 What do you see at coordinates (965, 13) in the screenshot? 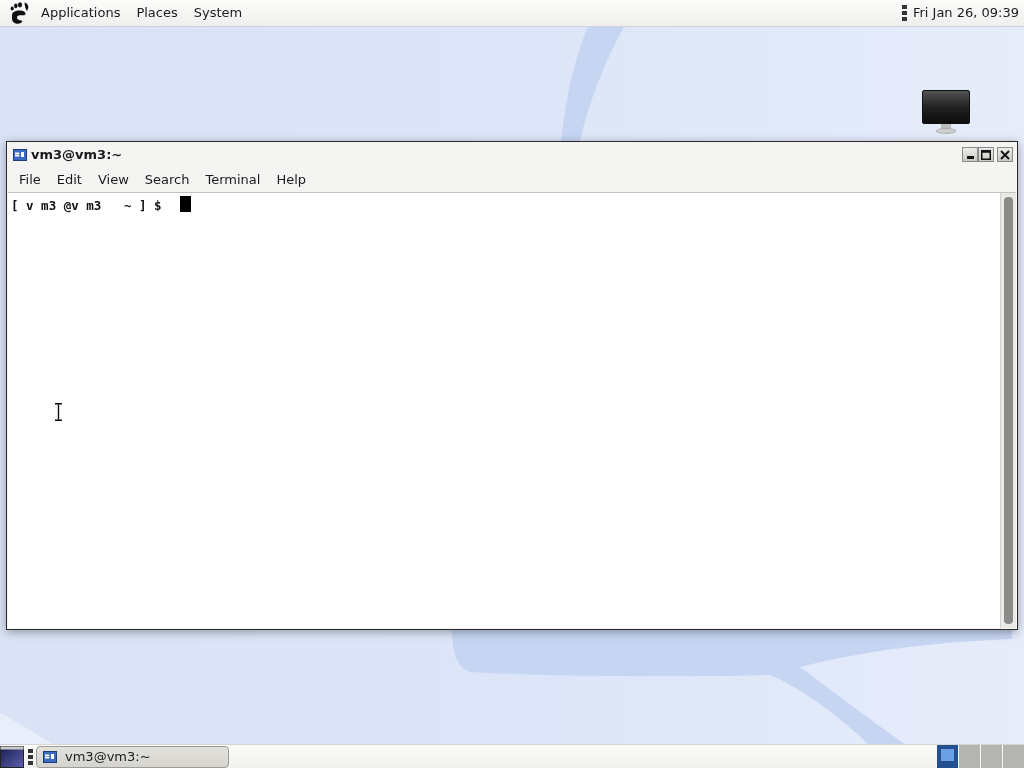
I see `clock: Fri Jan 26, 09:39` at bounding box center [965, 13].